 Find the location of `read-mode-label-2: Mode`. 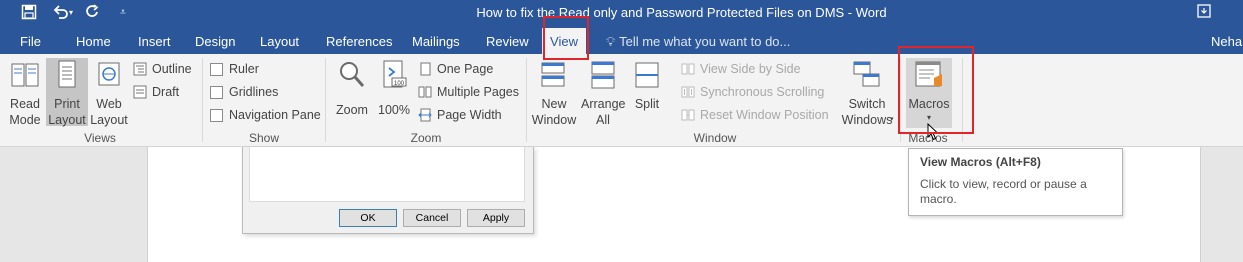

read-mode-label-2: Mode is located at coordinates (25, 120).